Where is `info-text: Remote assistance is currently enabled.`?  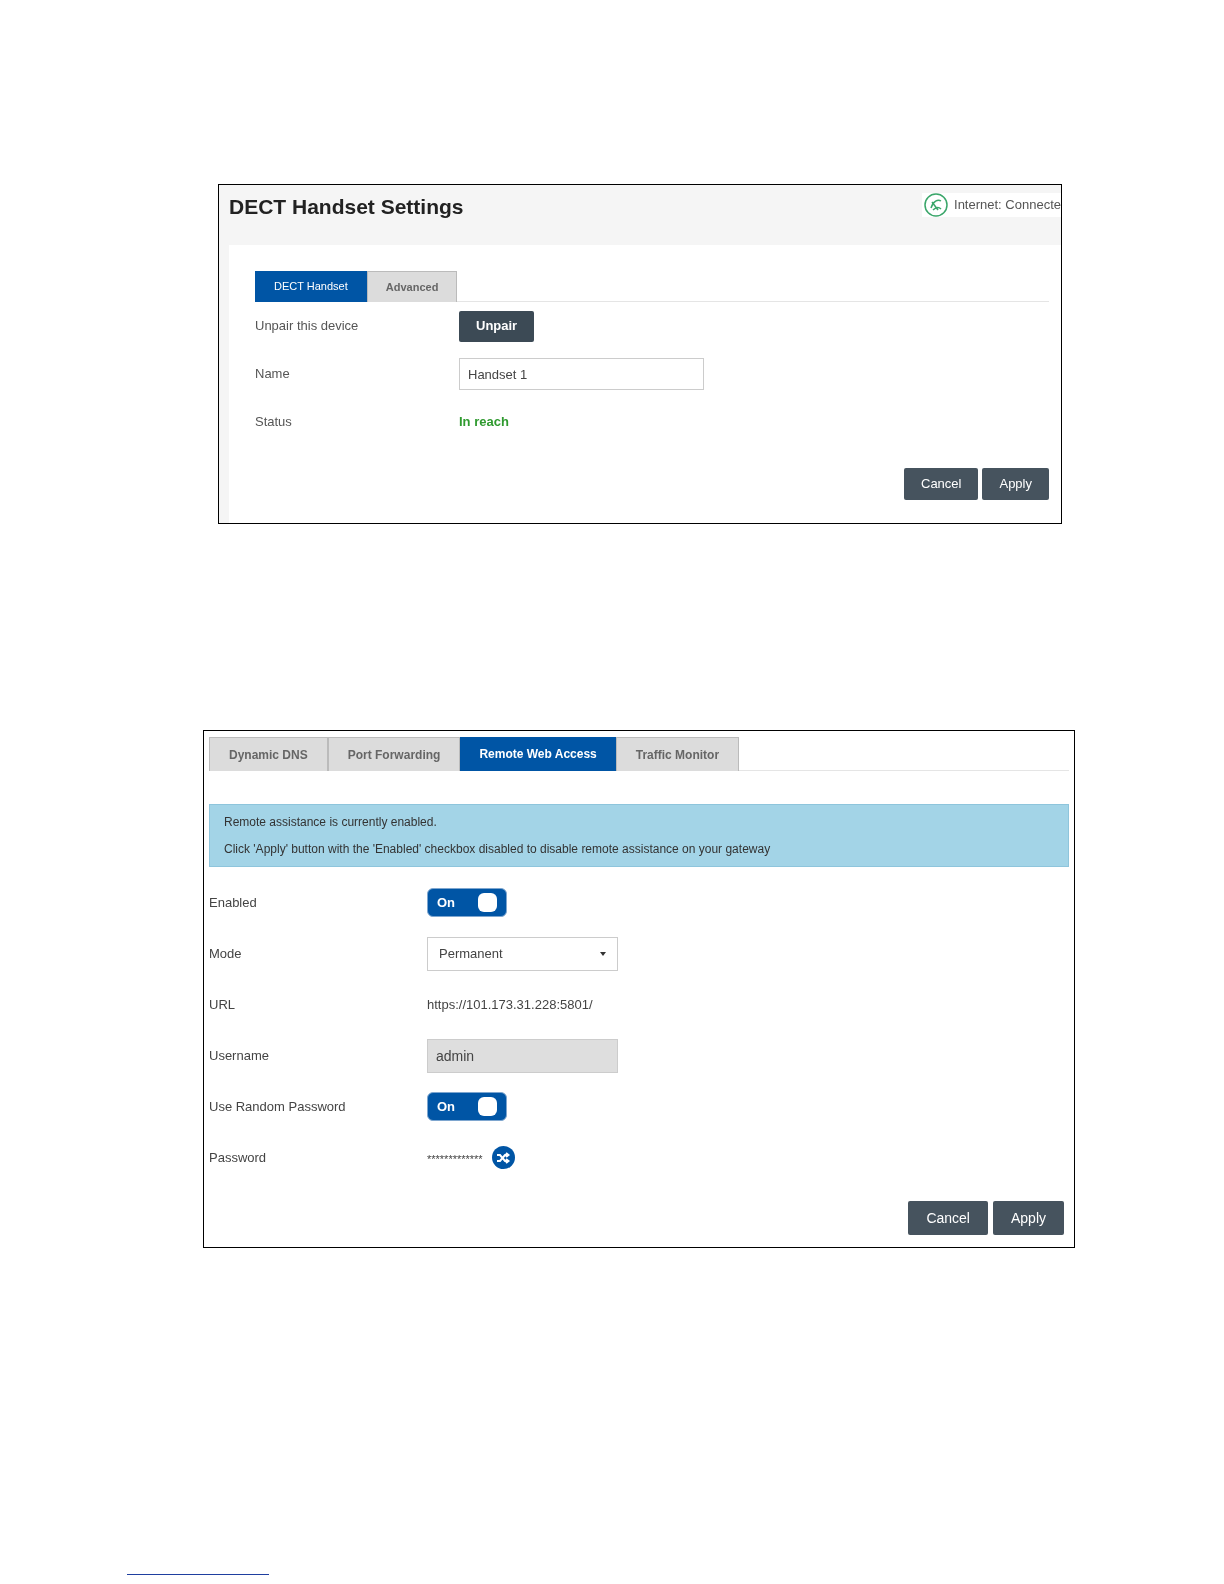 info-text: Remote assistance is currently enabled. is located at coordinates (331, 822).